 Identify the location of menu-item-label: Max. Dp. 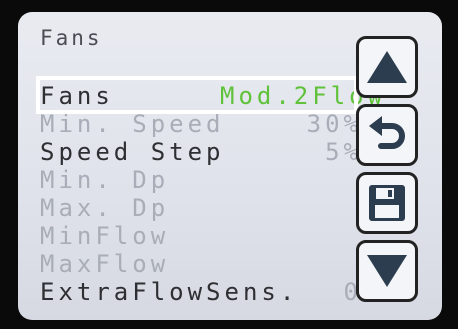
(105, 208).